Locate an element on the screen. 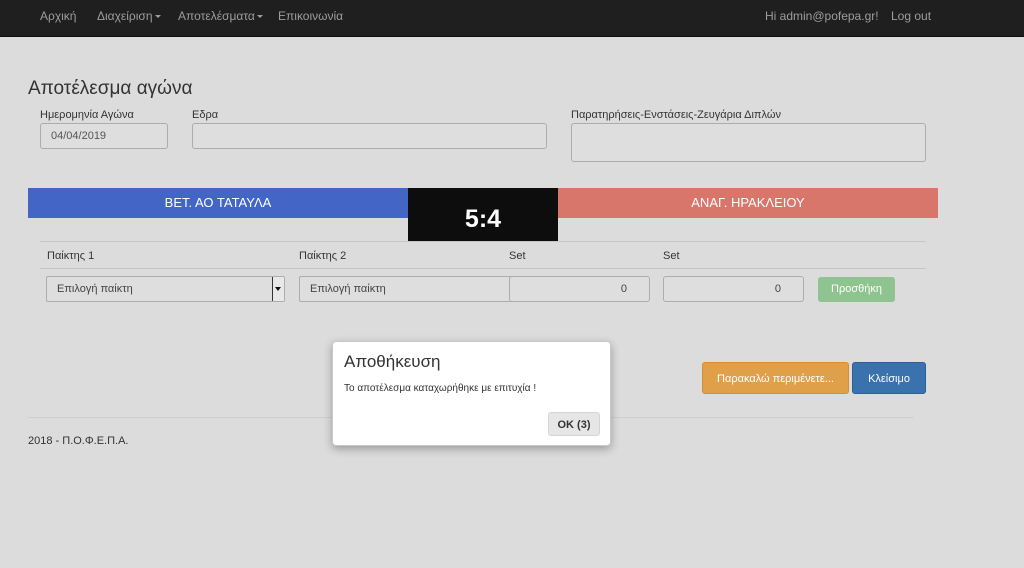 Image resolution: width=1024 pixels, height=568 pixels. match-score: 5:4 is located at coordinates (483, 214).